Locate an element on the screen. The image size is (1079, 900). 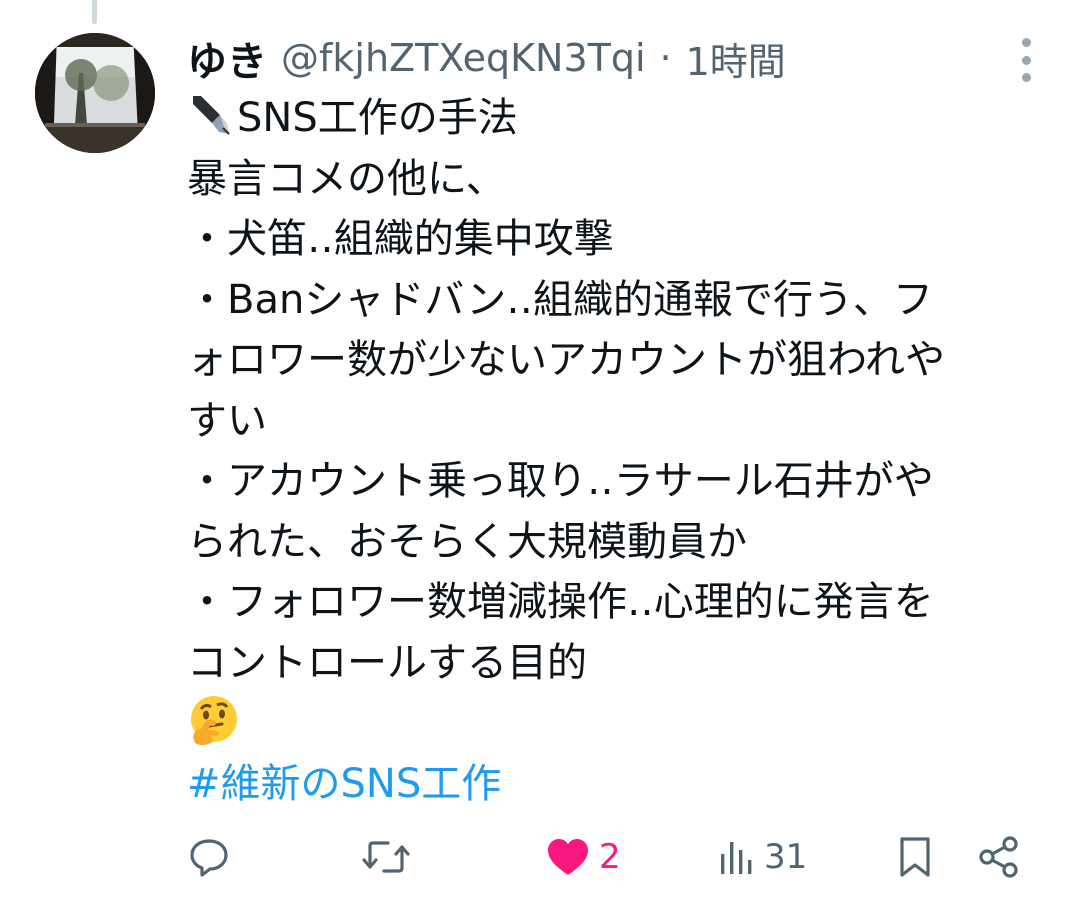
repost-icon is located at coordinates (386, 857).